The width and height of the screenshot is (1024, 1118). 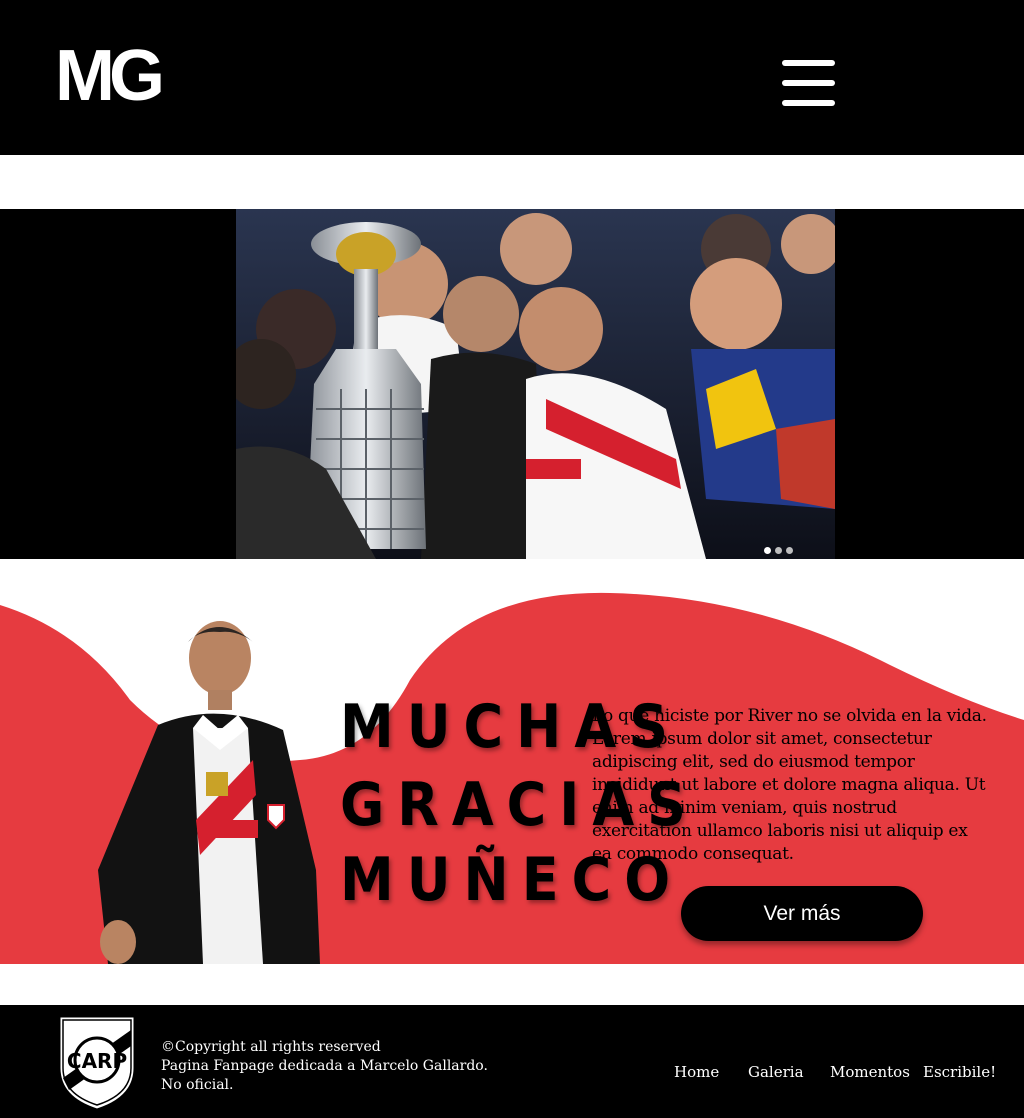 What do you see at coordinates (959, 1072) in the screenshot?
I see `footer-link-escribile: Escribile!` at bounding box center [959, 1072].